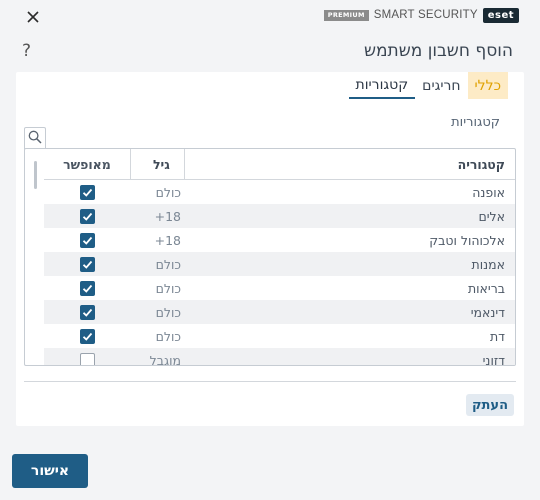 The height and width of the screenshot is (500, 540). Describe the element at coordinates (350, 164) in the screenshot. I see `column-header-category: קטגוריה` at that location.